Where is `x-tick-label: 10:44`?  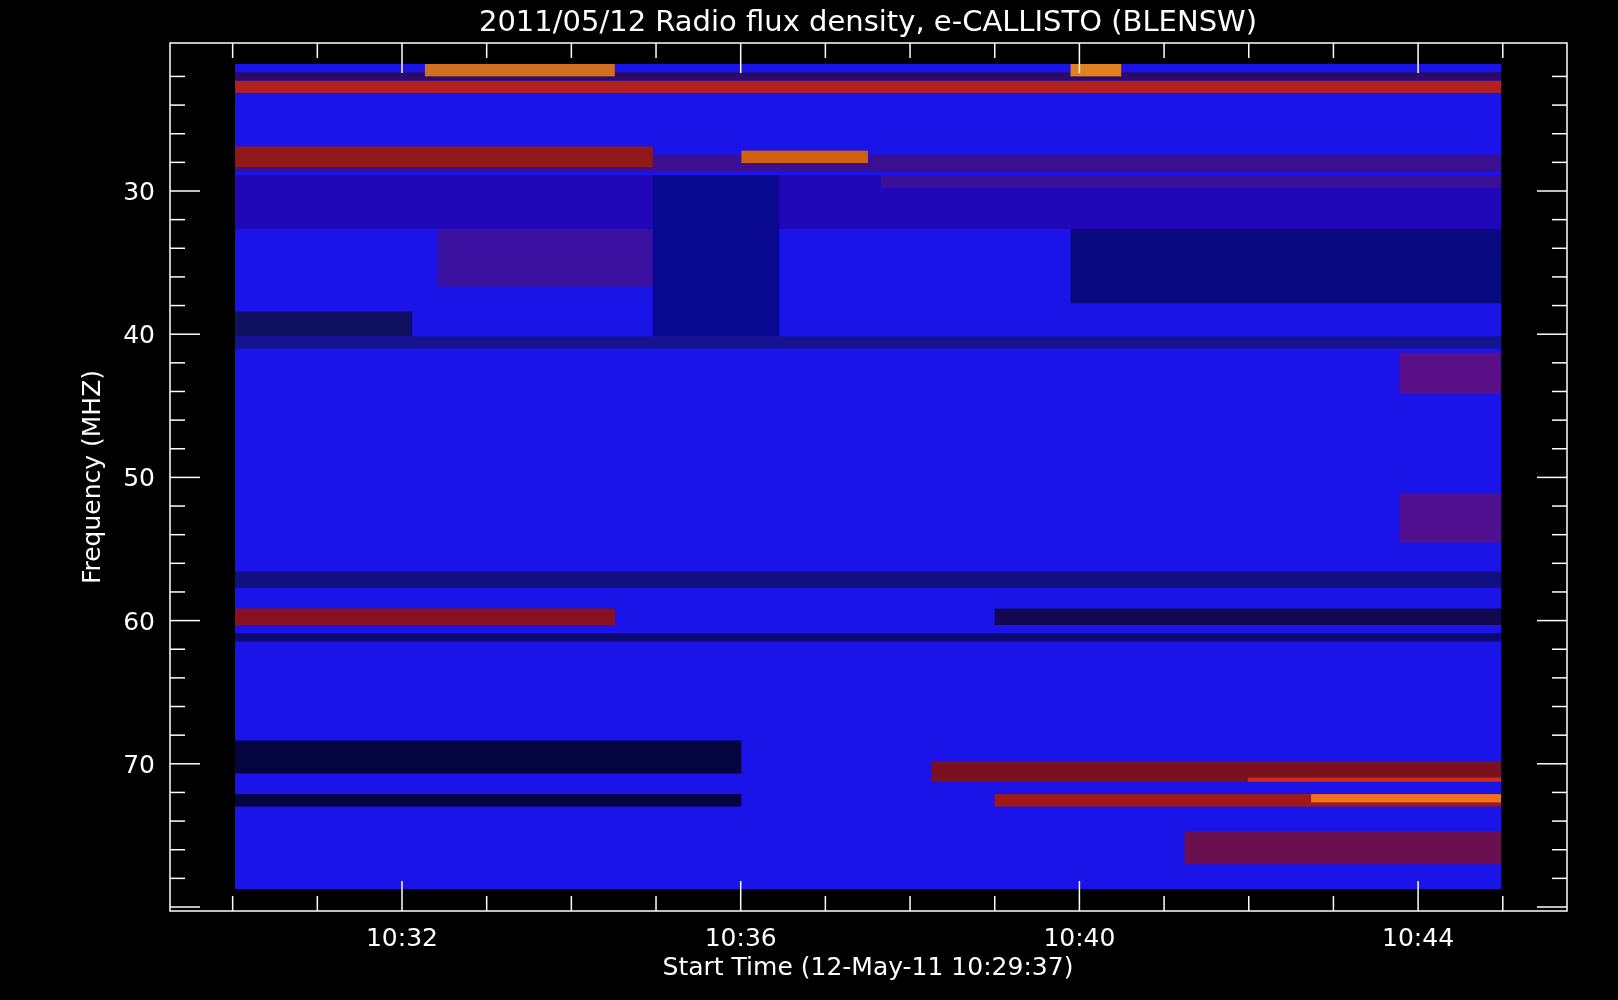
x-tick-label: 10:44 is located at coordinates (1418, 937).